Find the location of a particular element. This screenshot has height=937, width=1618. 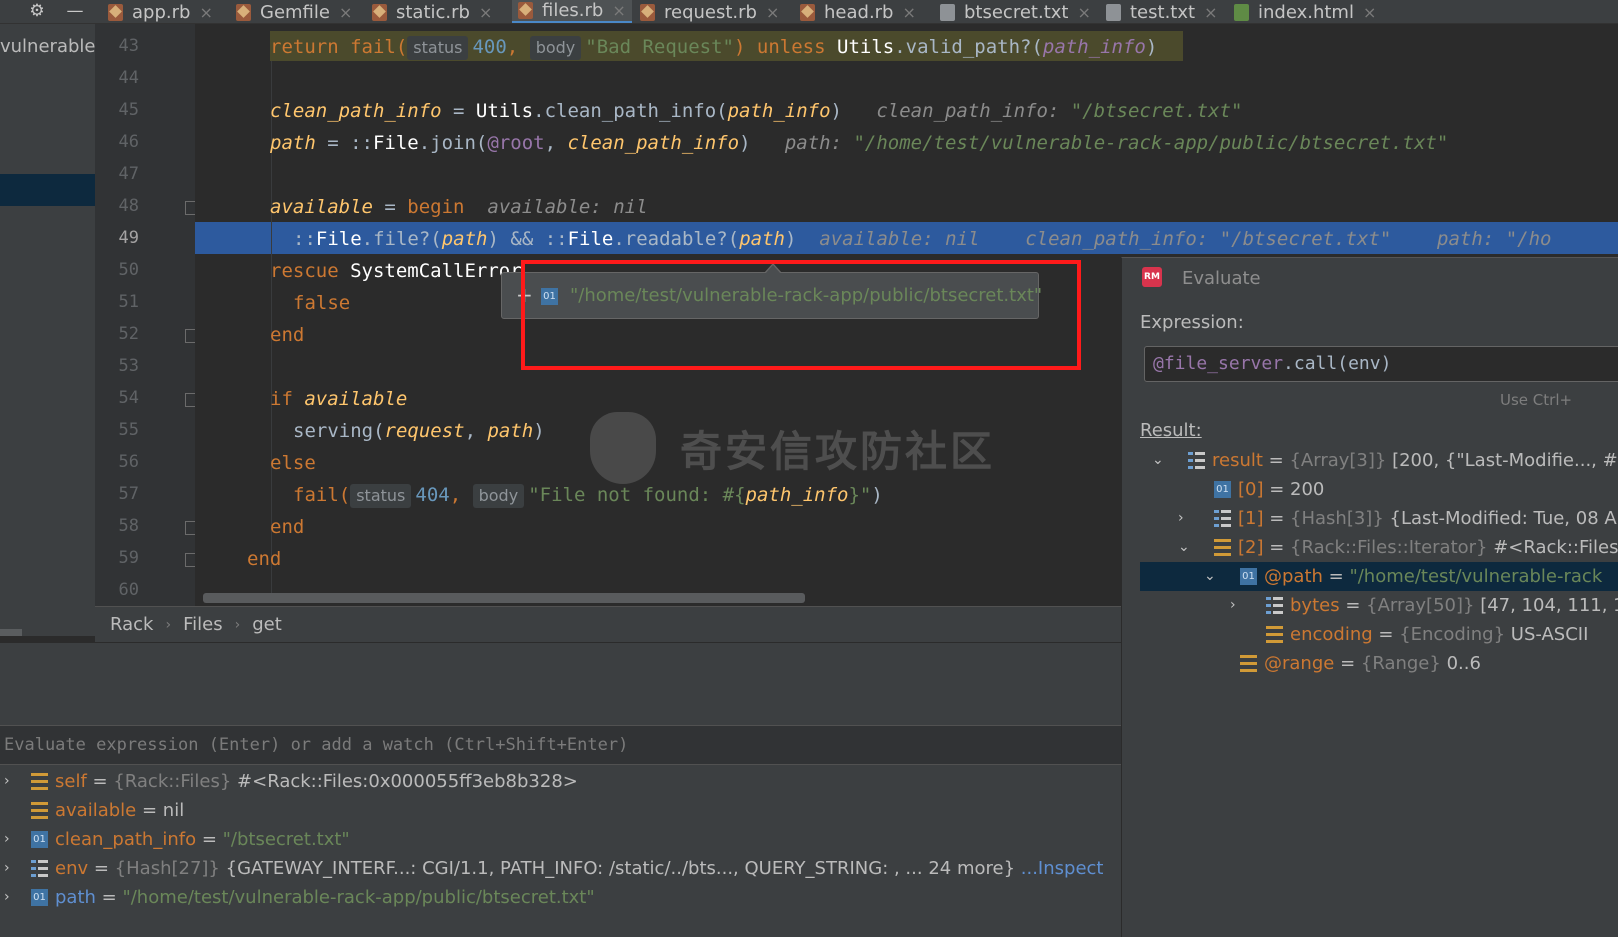

result-label: Result: is located at coordinates (1171, 430).